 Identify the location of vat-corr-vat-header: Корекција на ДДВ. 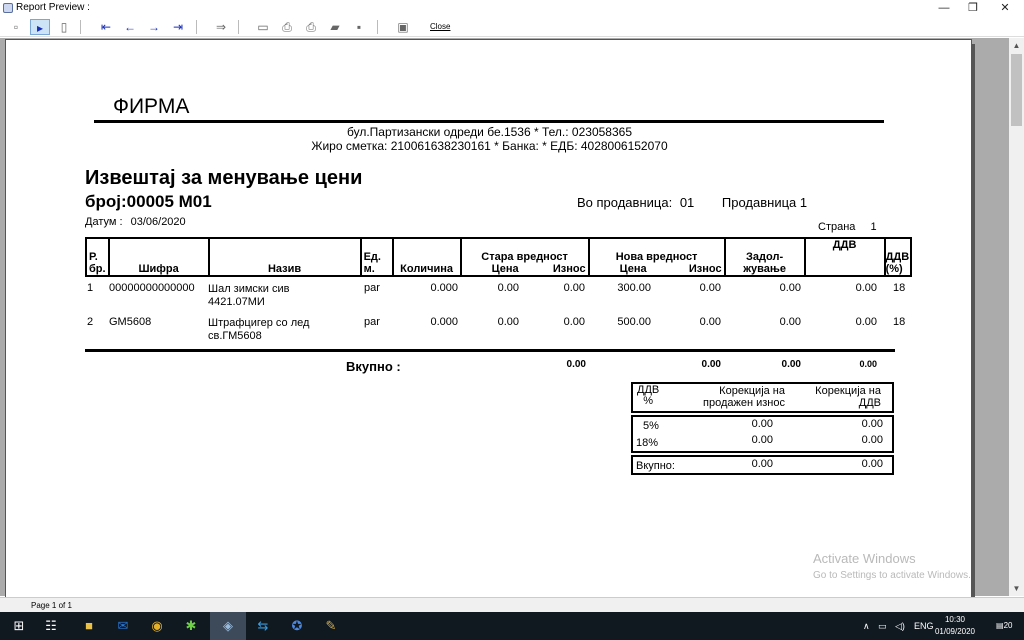
(848, 397).